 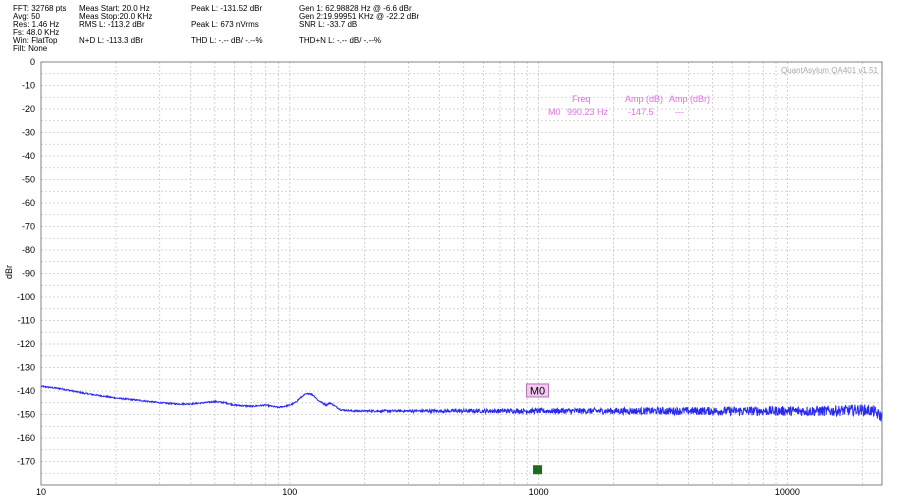 I want to click on marker-row-name: M0, so click(x=554, y=112).